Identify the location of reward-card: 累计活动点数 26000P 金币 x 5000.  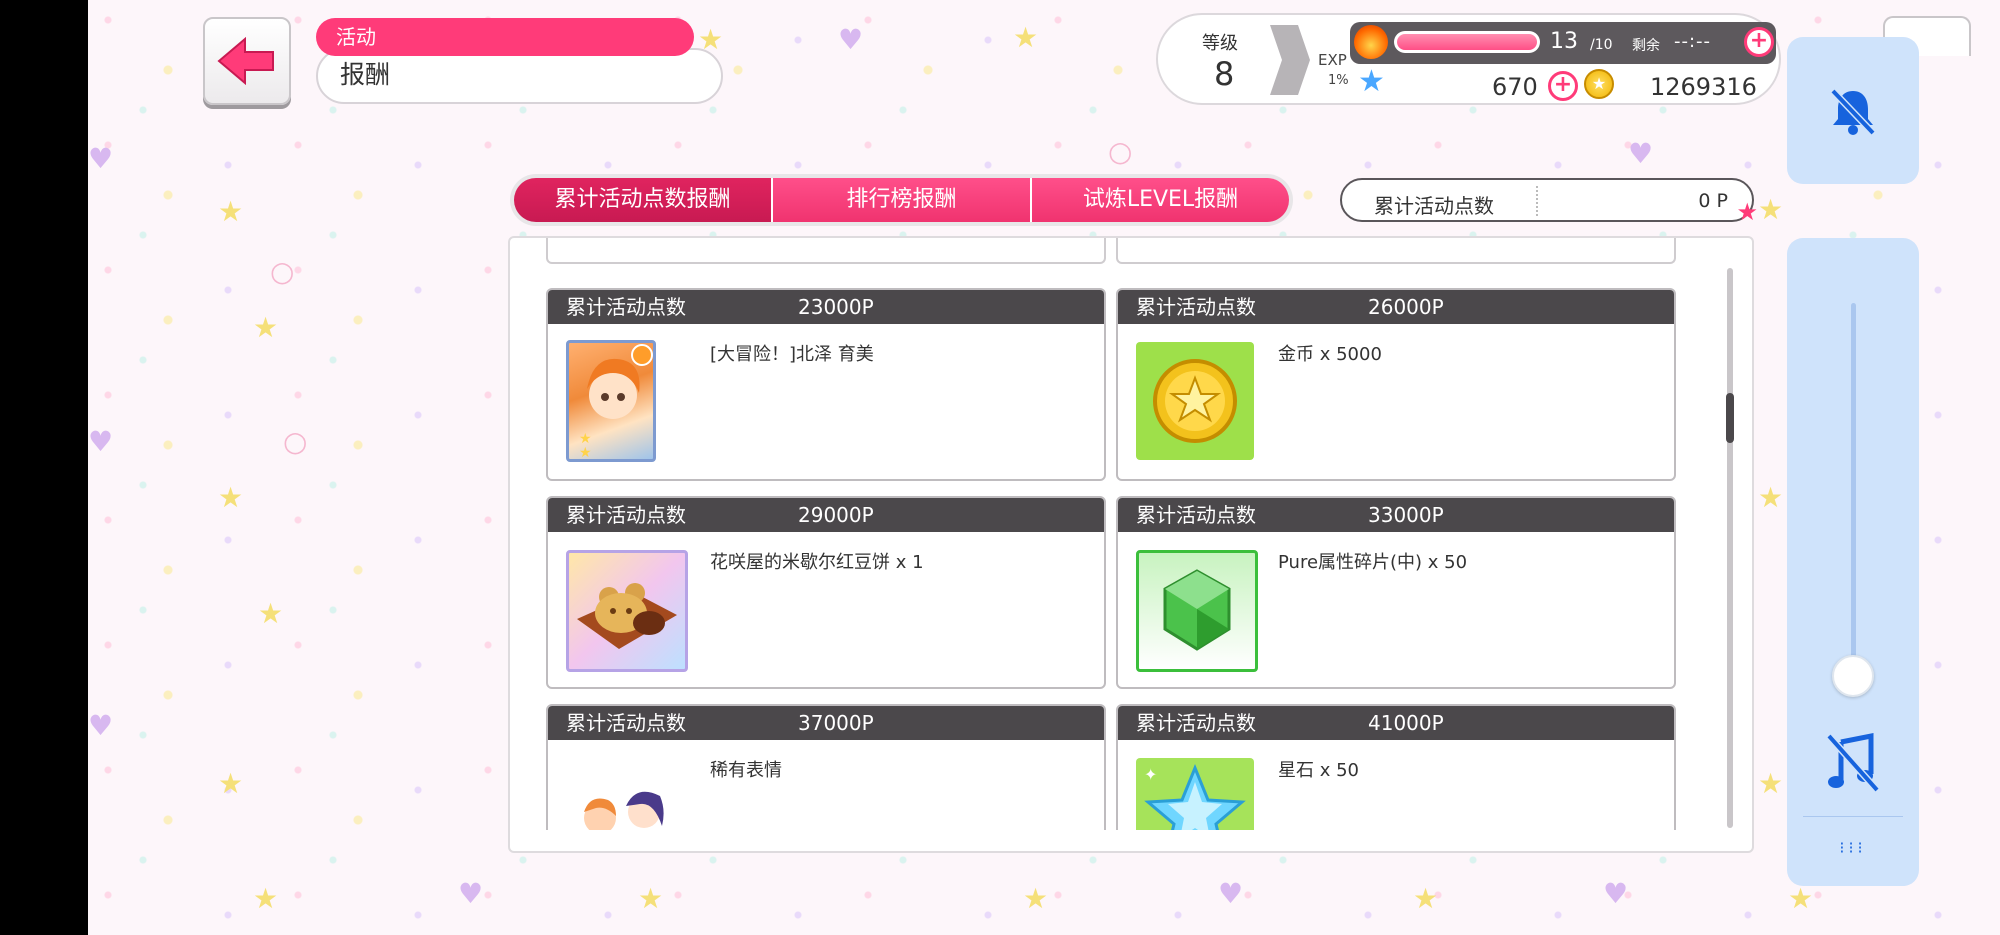
(1396, 384).